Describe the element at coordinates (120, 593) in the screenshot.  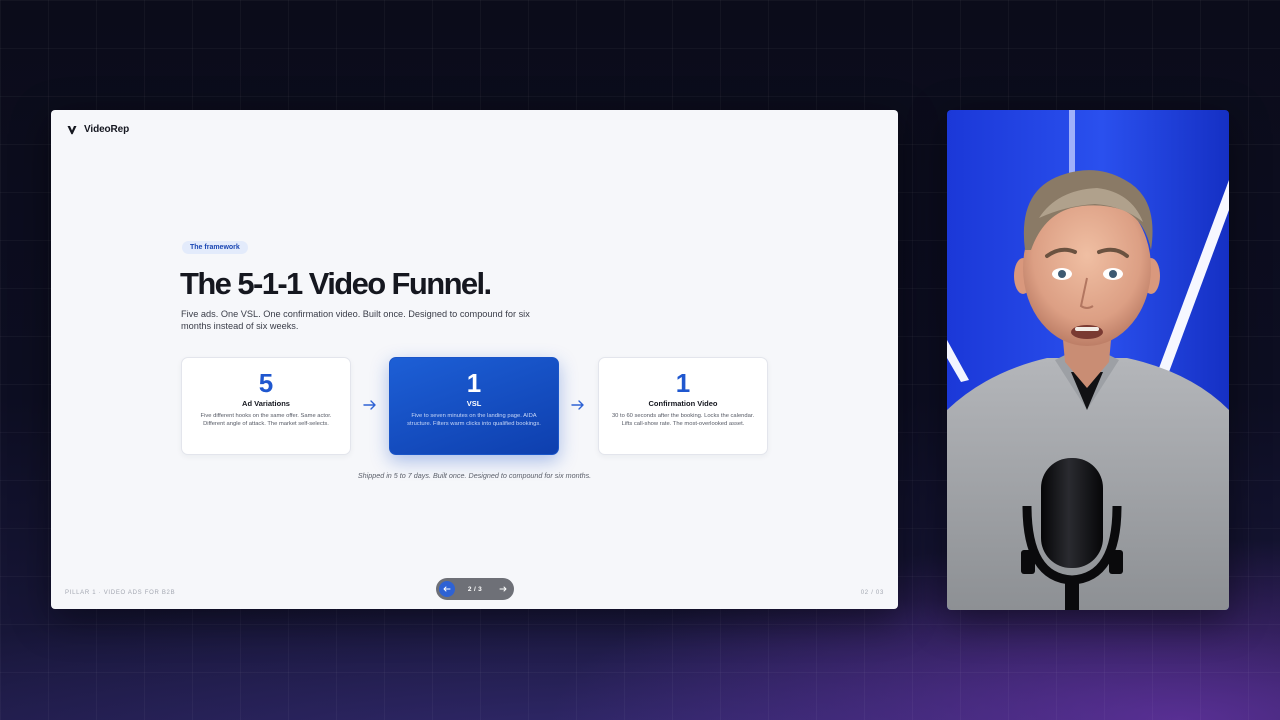
I see `footer-section-label: PILLAR 1 · VIDEO ADS FOR B2B` at that location.